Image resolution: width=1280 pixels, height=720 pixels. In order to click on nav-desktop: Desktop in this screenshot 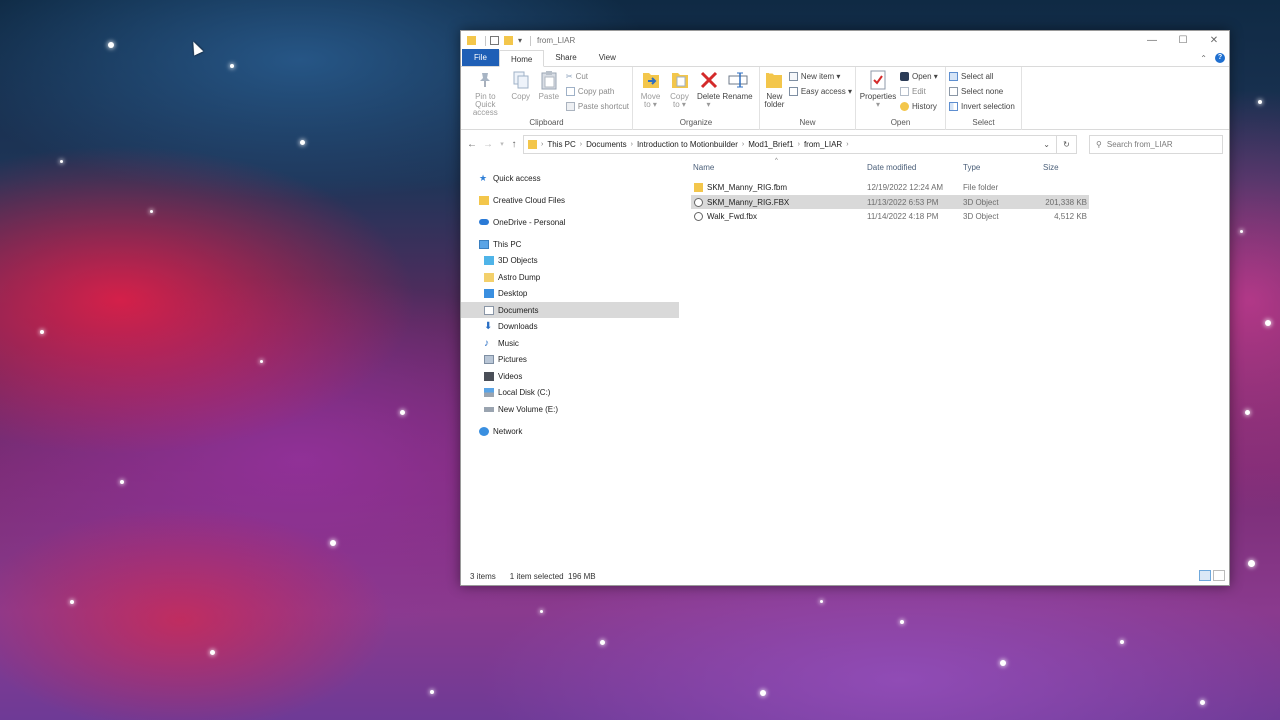, I will do `click(570, 293)`.